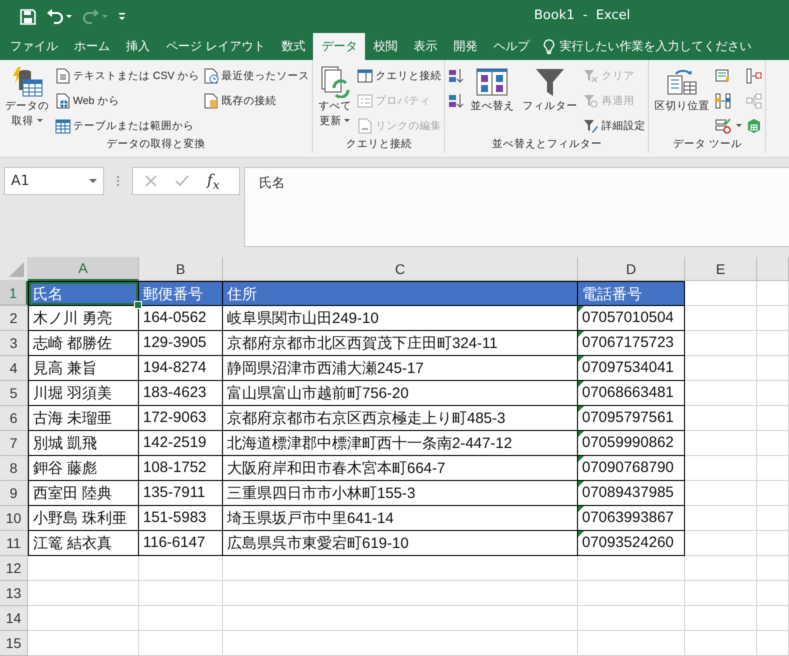  Describe the element at coordinates (549, 98) in the screenshot. I see `filter-button: フィルター` at that location.